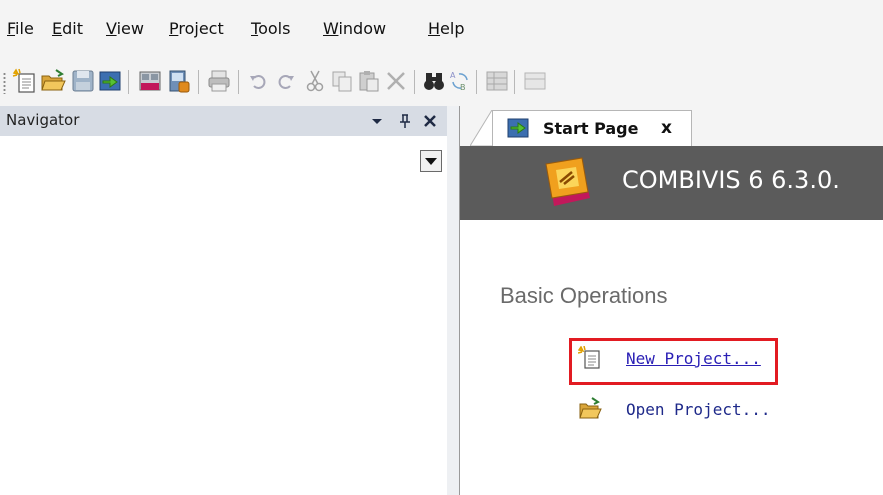 Image resolution: width=883 pixels, height=495 pixels. I want to click on document-tabstrip: Start Page x, so click(671, 126).